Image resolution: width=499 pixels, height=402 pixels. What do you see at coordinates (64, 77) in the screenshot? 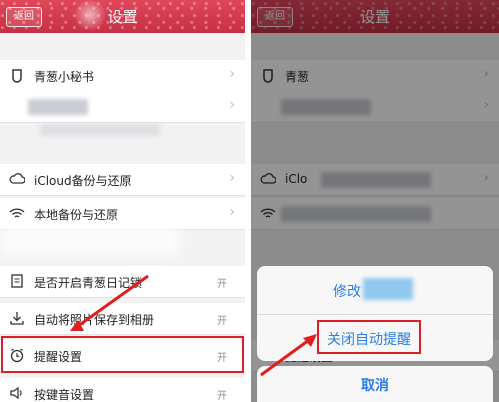
I see `settings-row-label: 青葱小秘书` at bounding box center [64, 77].